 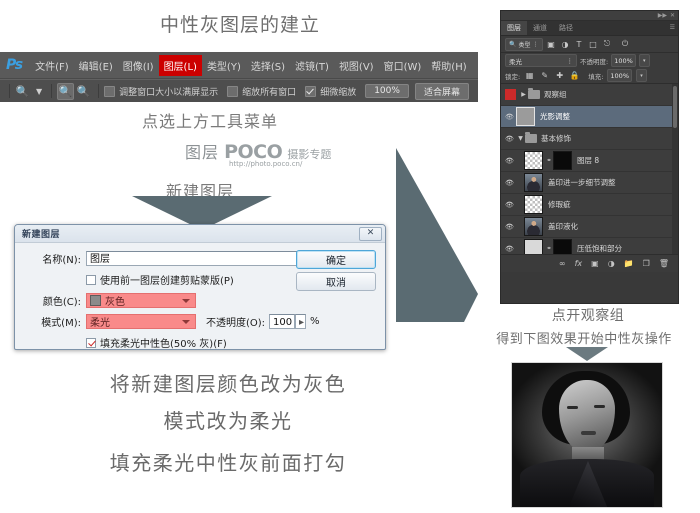 I want to click on color-label: 颜色(C):, so click(x=61, y=302).